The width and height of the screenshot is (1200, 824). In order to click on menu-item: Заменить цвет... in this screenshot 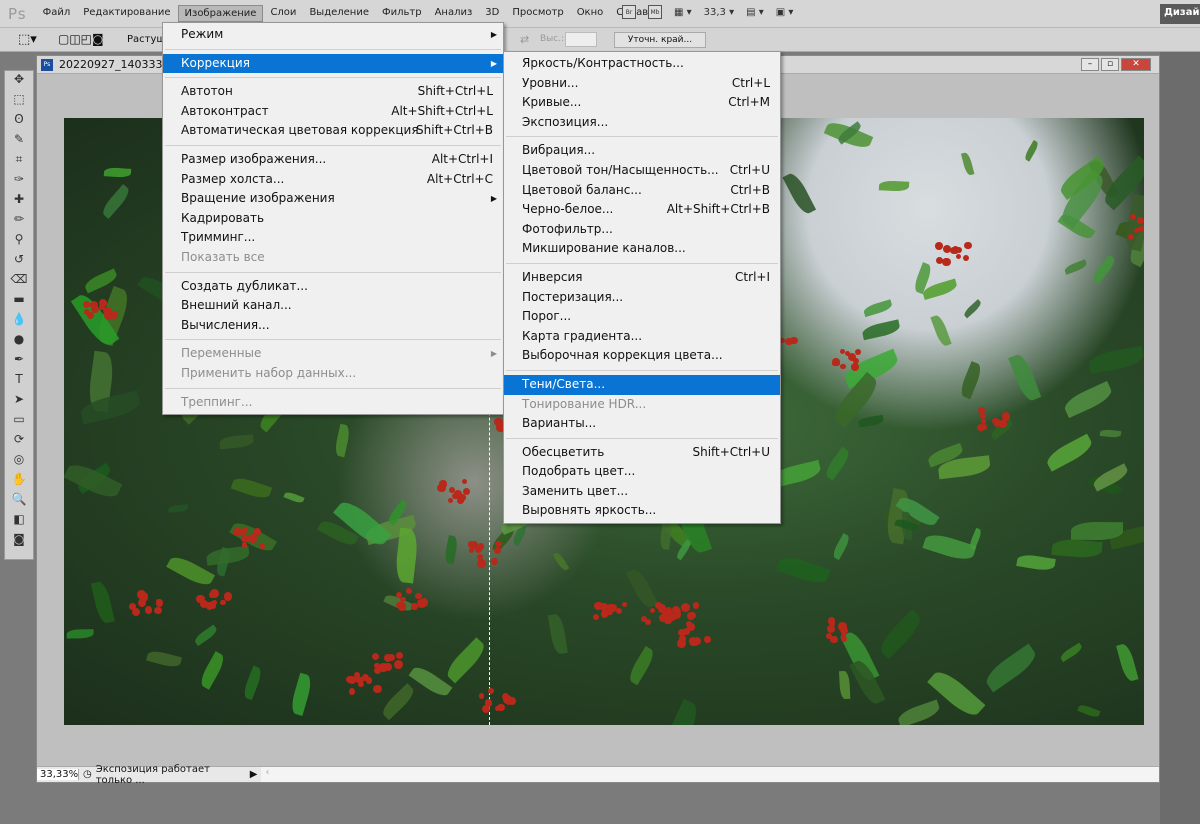, I will do `click(642, 492)`.